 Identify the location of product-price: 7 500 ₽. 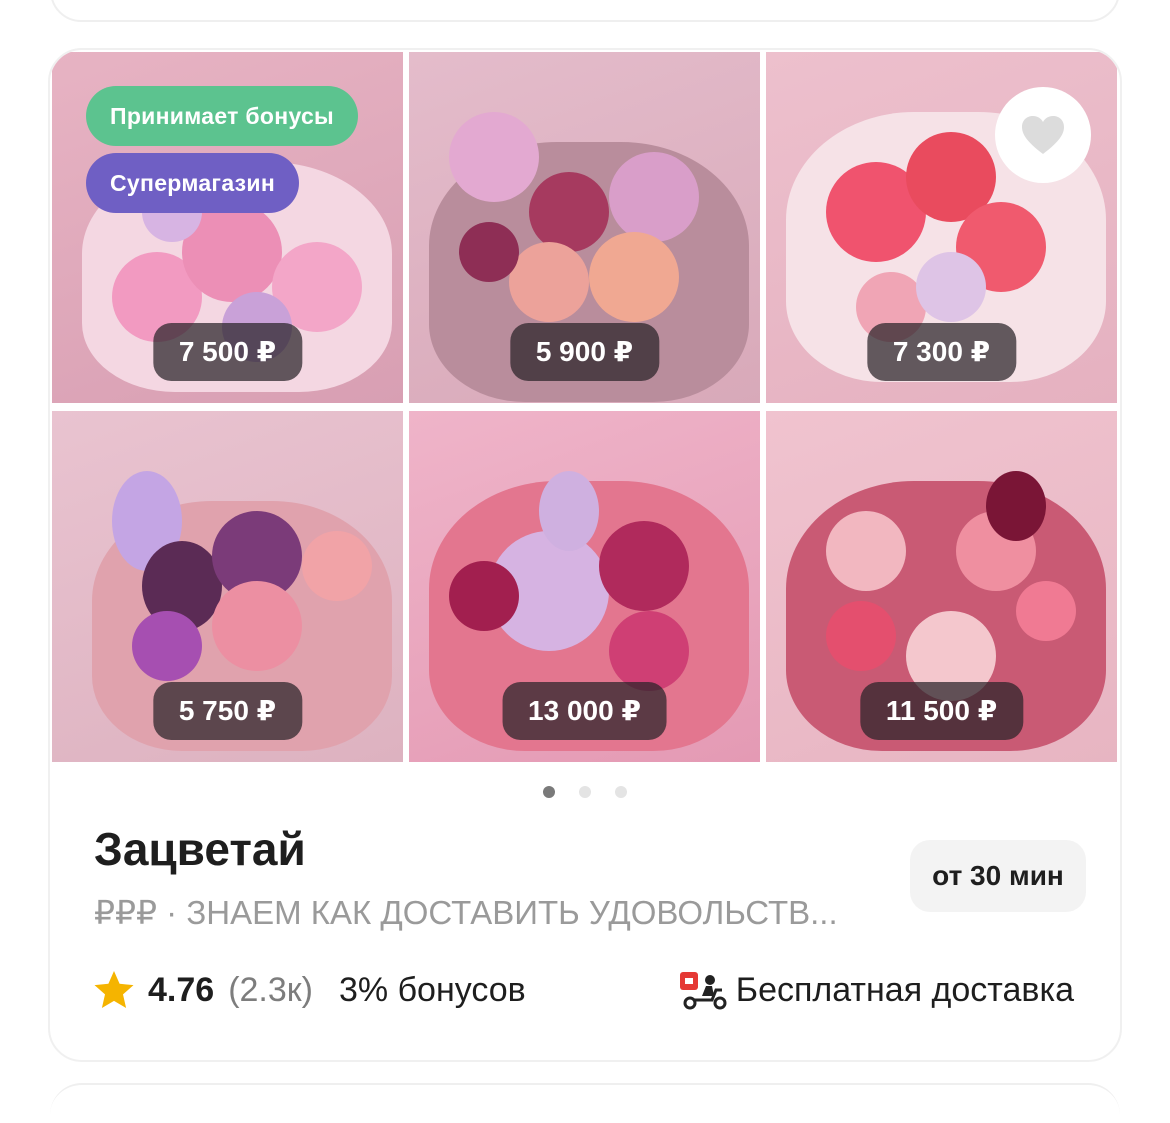
(227, 352).